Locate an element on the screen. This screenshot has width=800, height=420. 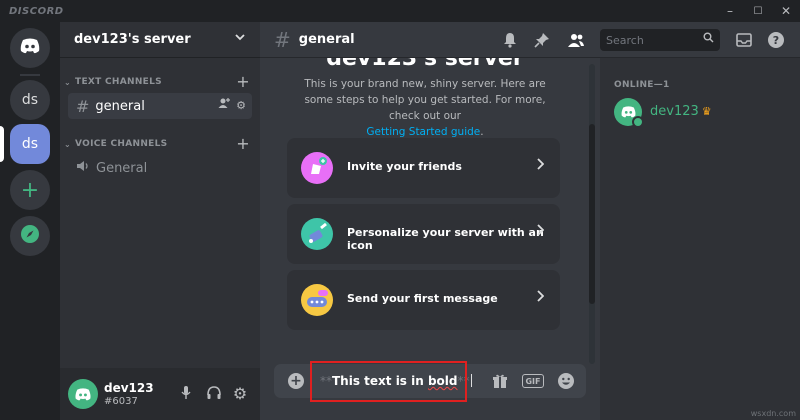
message-icon is located at coordinates (317, 300).